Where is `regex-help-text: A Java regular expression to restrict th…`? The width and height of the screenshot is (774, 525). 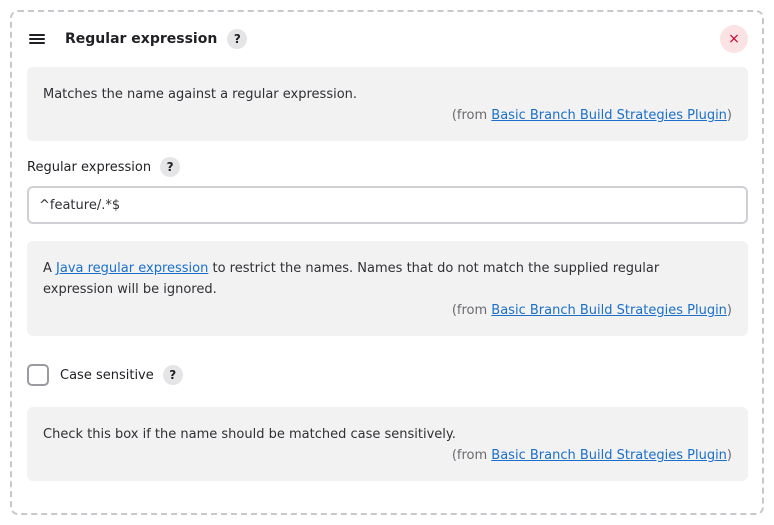 regex-help-text: A Java regular expression to restrict th… is located at coordinates (351, 279).